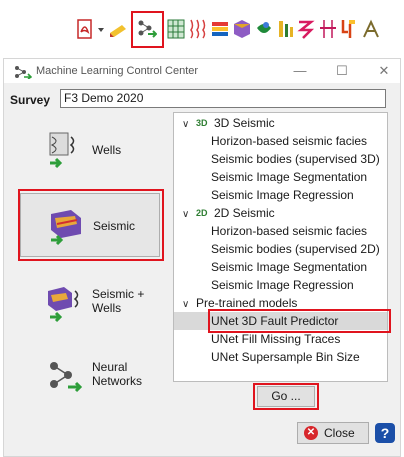  I want to click on tree-group-3d-seismic: ∨ 3D 3D Seismic, so click(280, 123).